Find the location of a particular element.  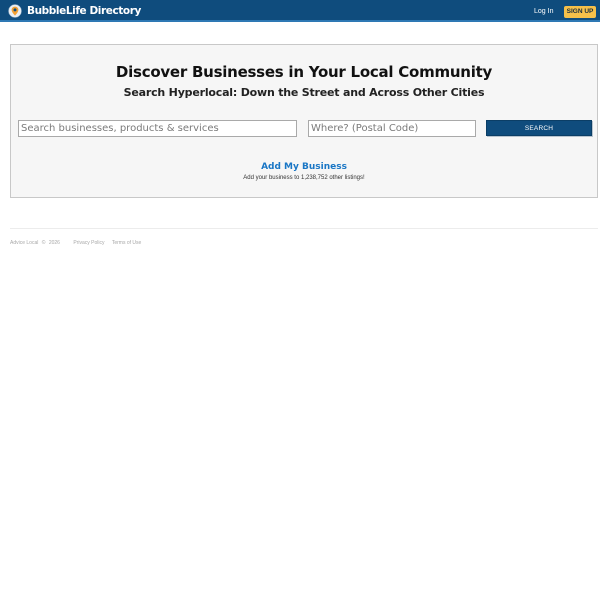

terms-of-use-link: Terms of Use is located at coordinates (126, 243).